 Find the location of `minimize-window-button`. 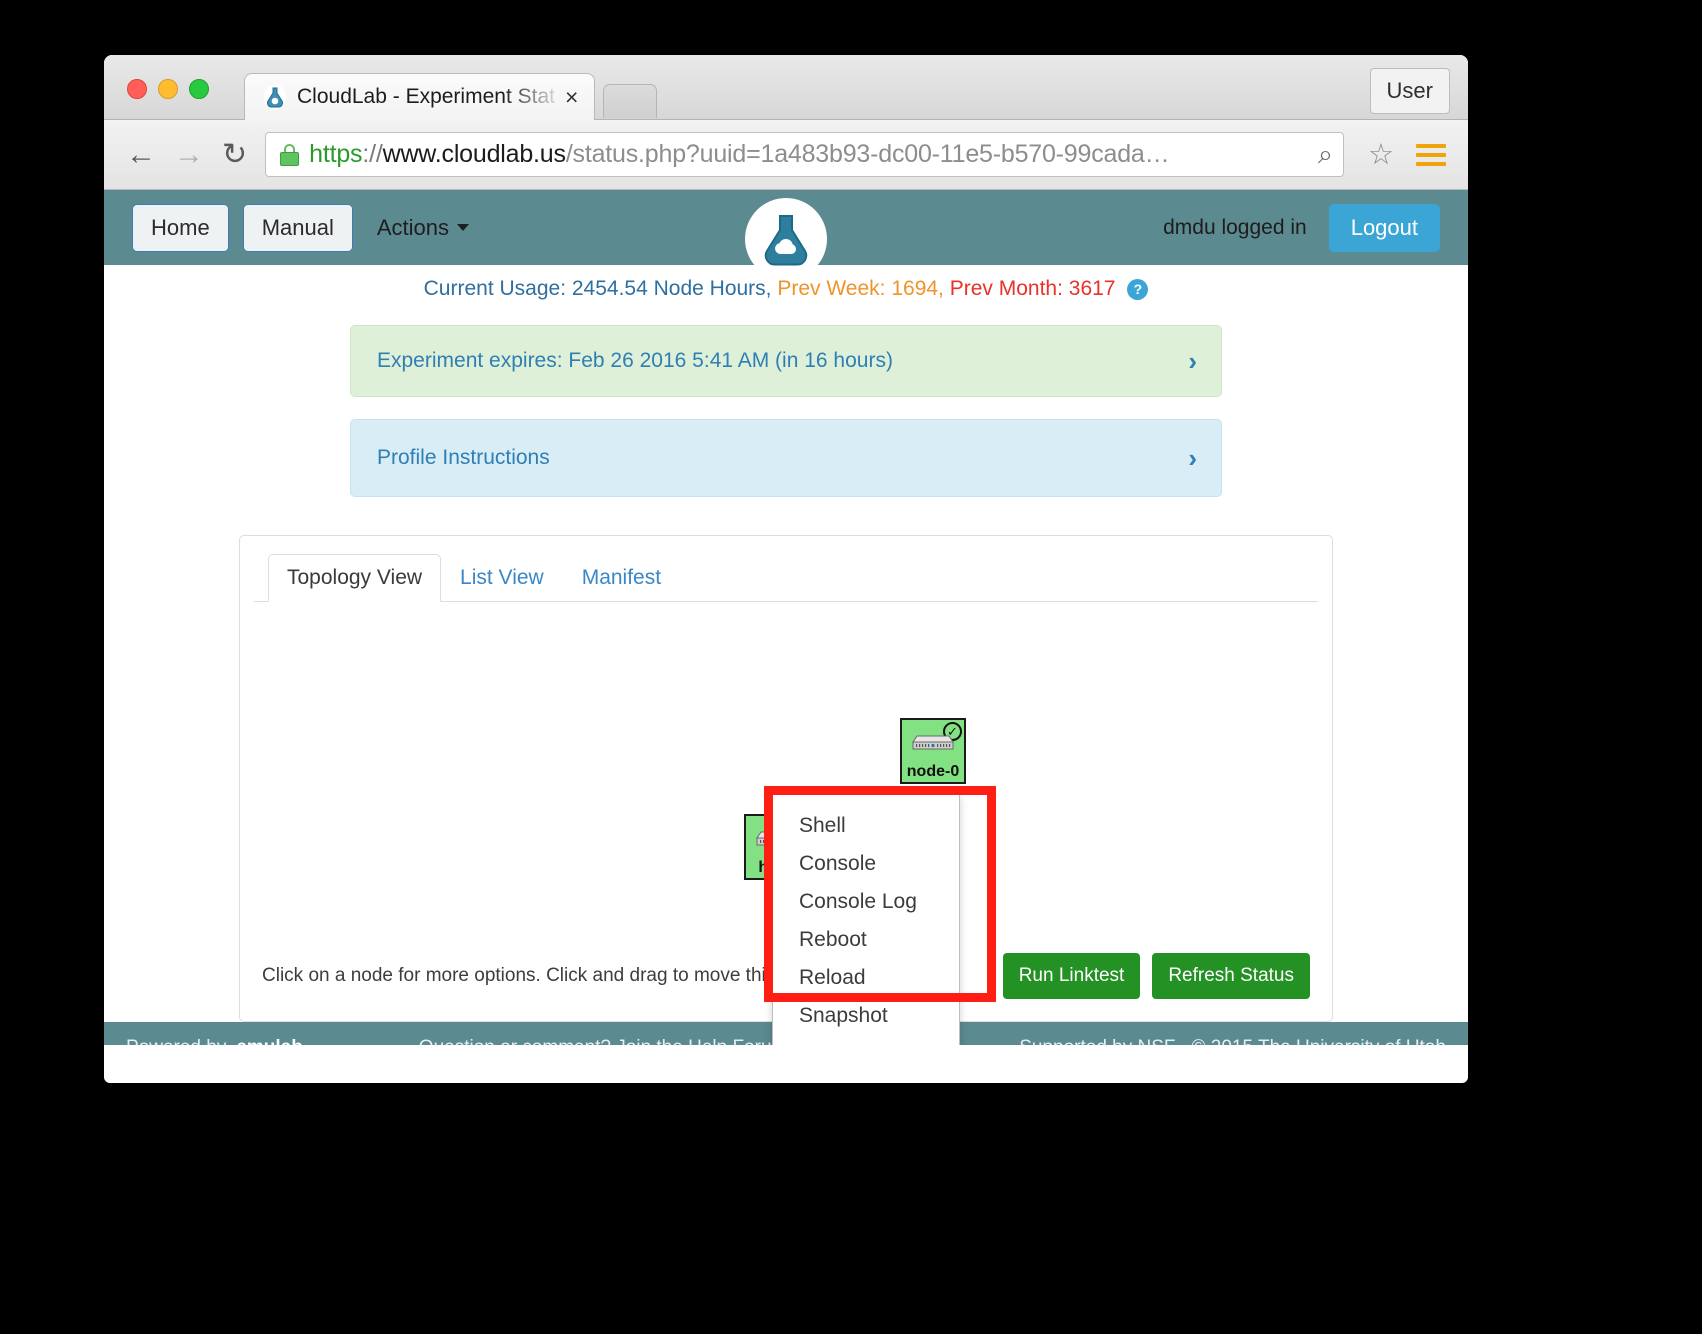

minimize-window-button is located at coordinates (168, 89).